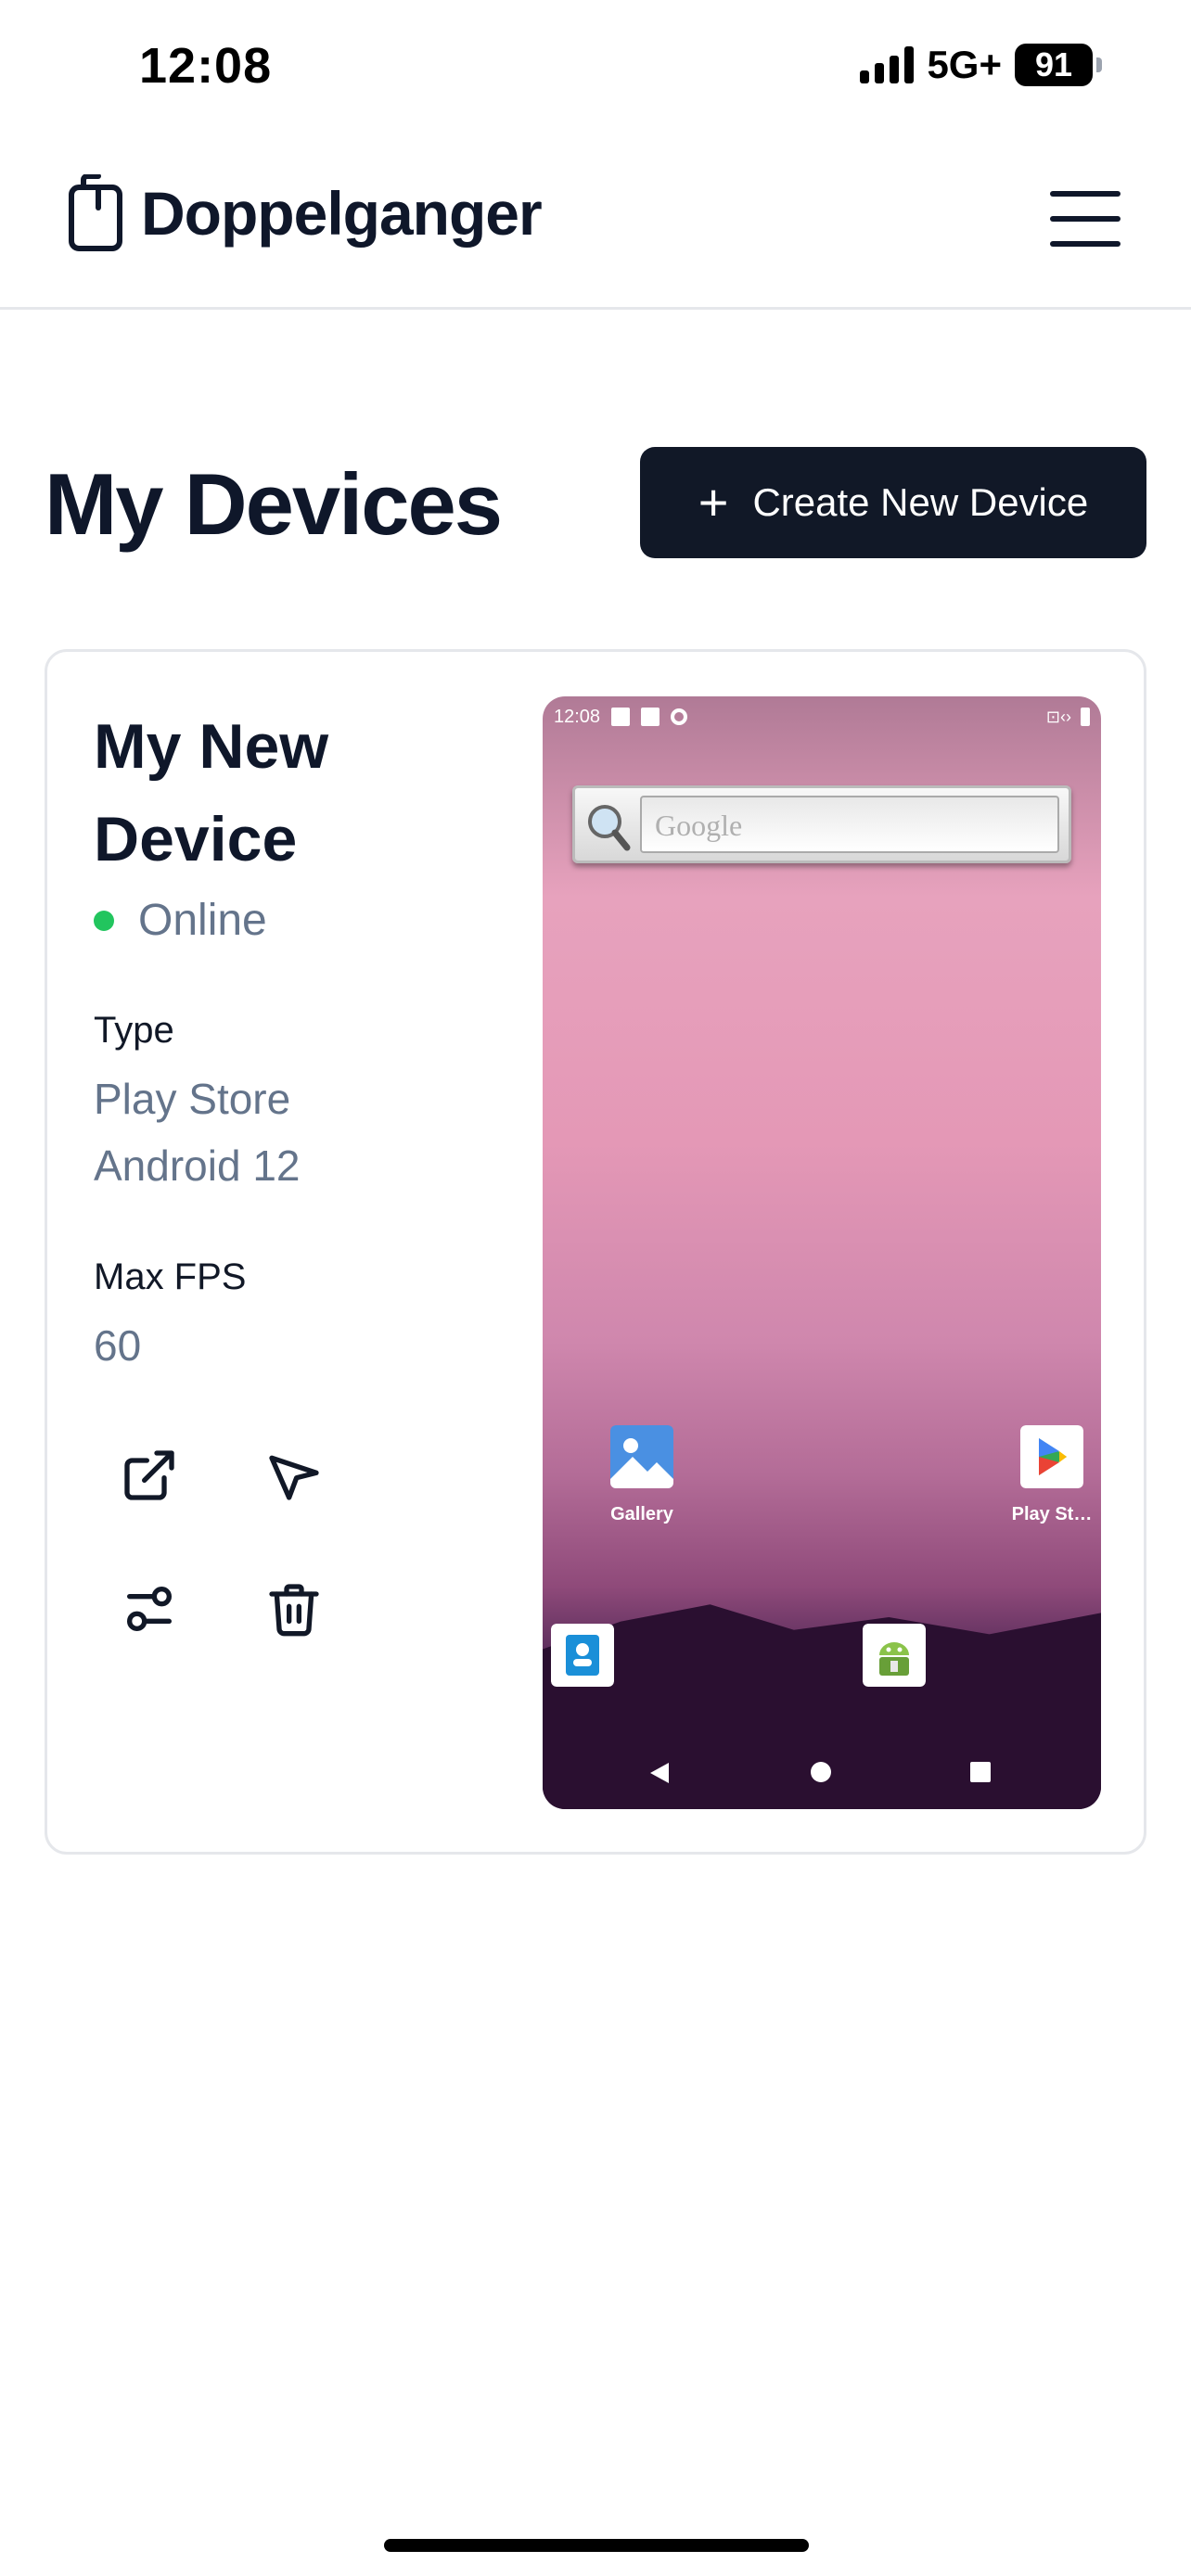 The image size is (1191, 2576). Describe the element at coordinates (887, 64) in the screenshot. I see `signal-icon` at that location.